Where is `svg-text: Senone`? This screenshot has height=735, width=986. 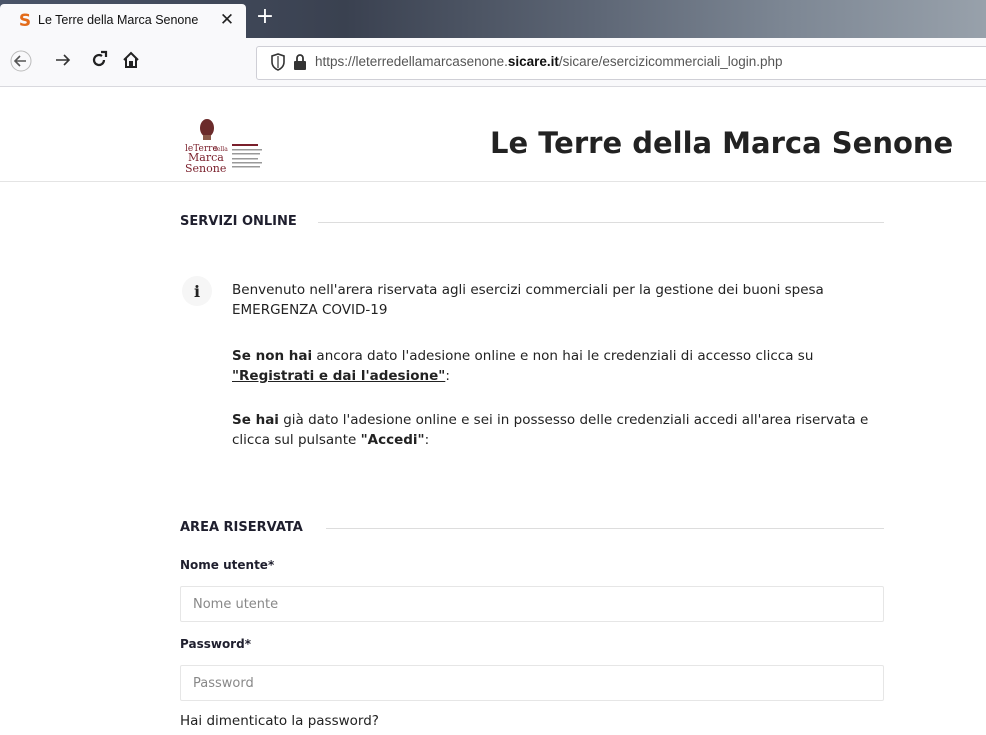 svg-text: Senone is located at coordinates (205, 168).